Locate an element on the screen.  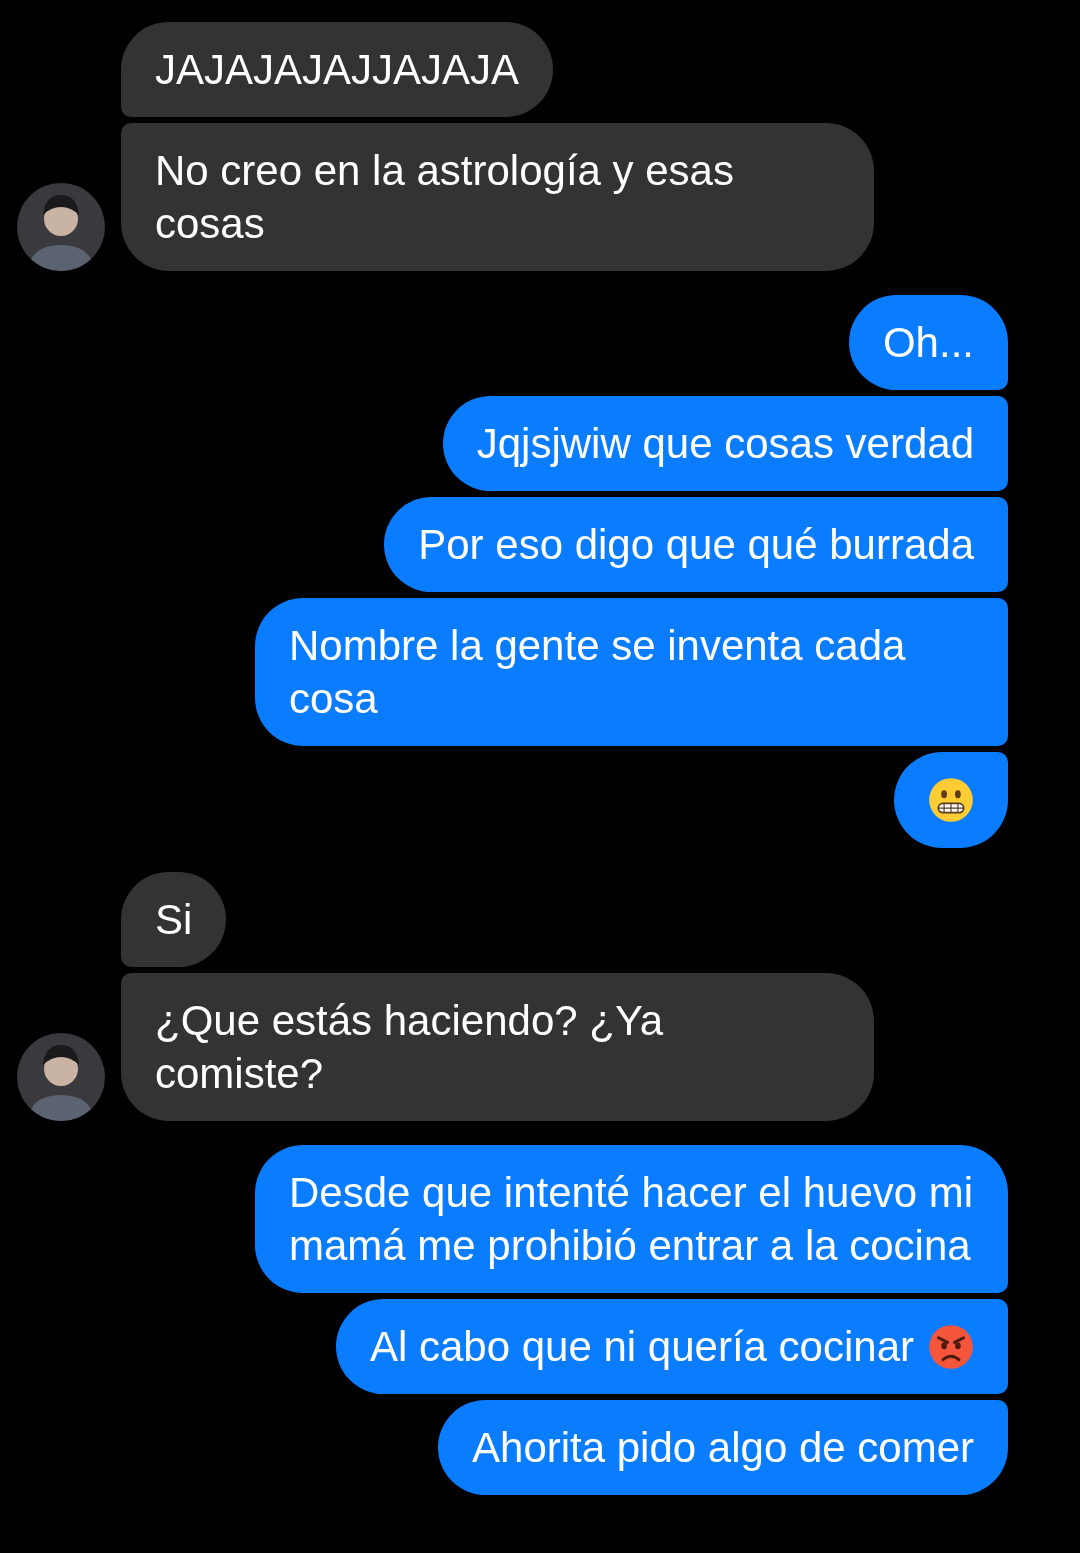
message-bubble: Si is located at coordinates (174, 919).